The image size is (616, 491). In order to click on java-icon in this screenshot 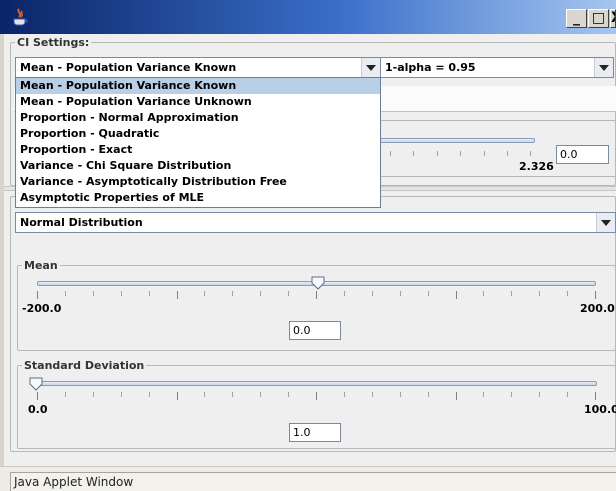, I will do `click(20, 17)`.